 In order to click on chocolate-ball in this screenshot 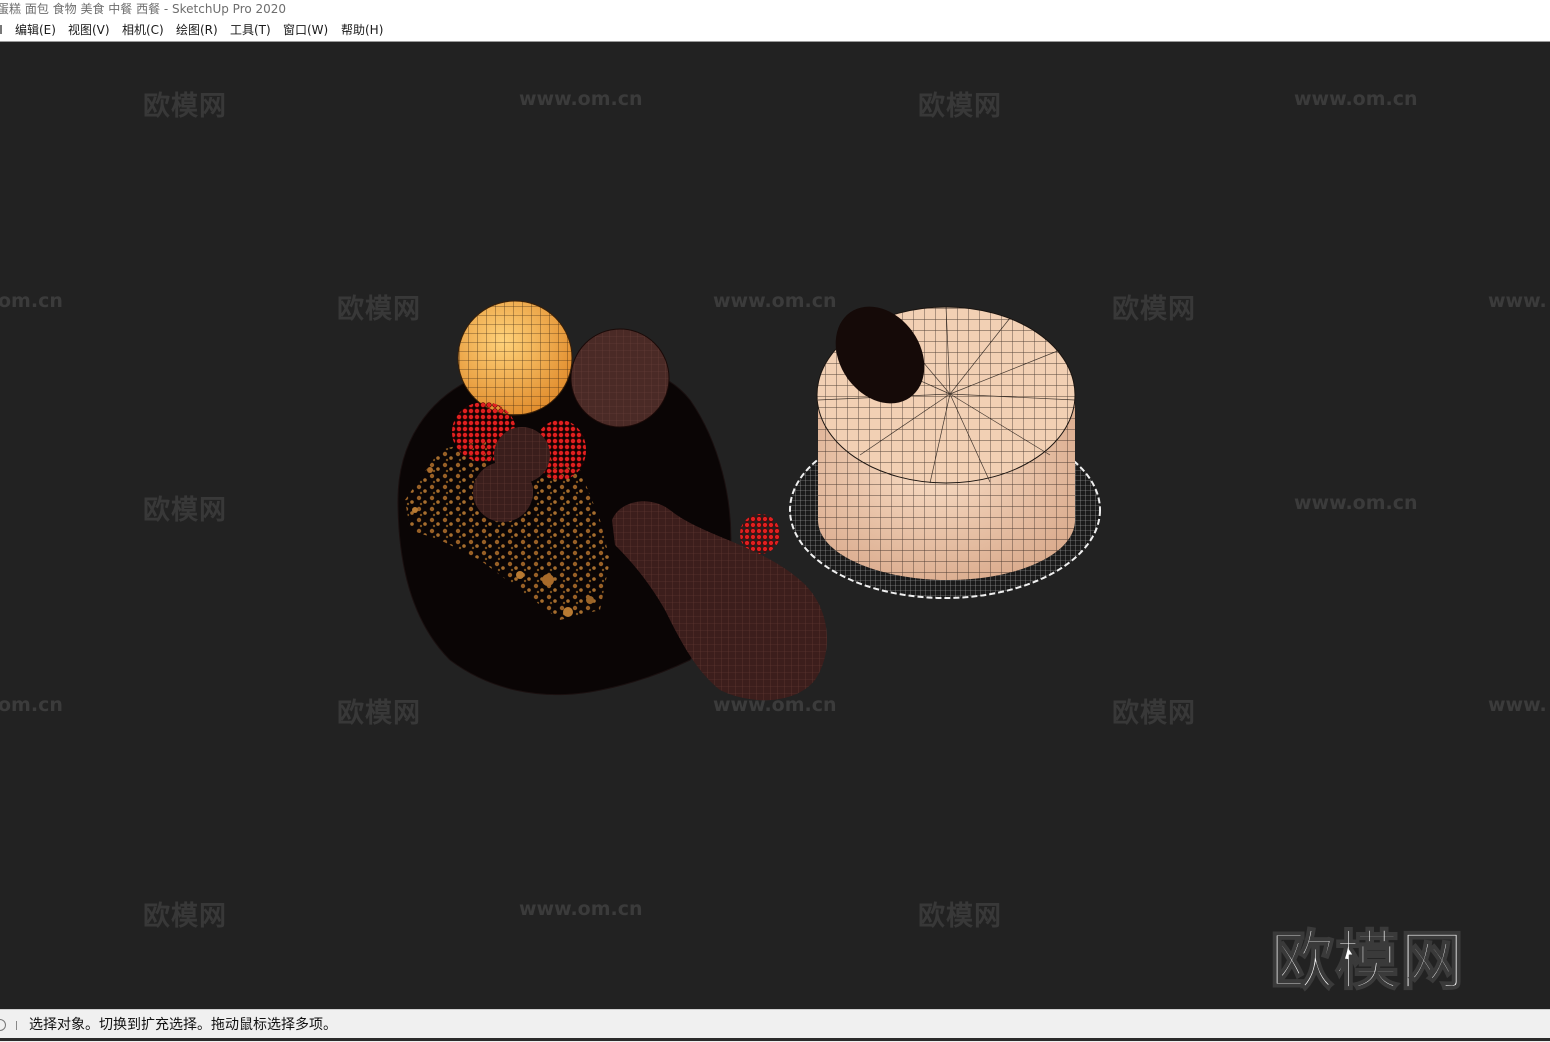, I will do `click(620, 378)`.